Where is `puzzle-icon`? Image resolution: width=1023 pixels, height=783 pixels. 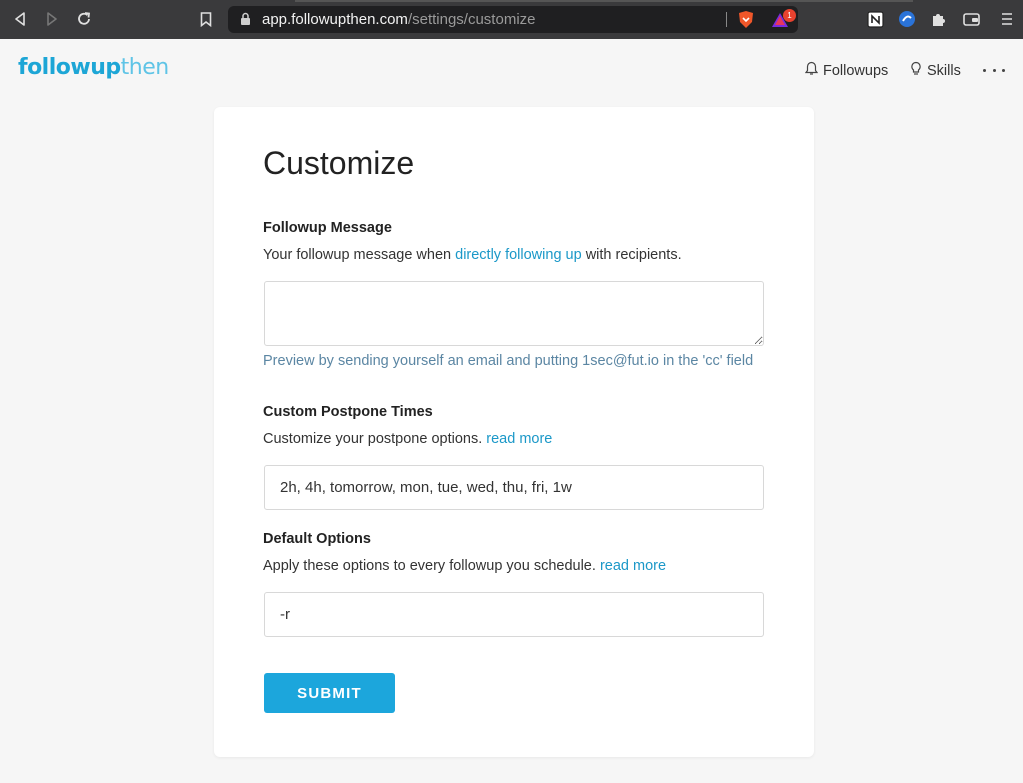
puzzle-icon is located at coordinates (939, 19).